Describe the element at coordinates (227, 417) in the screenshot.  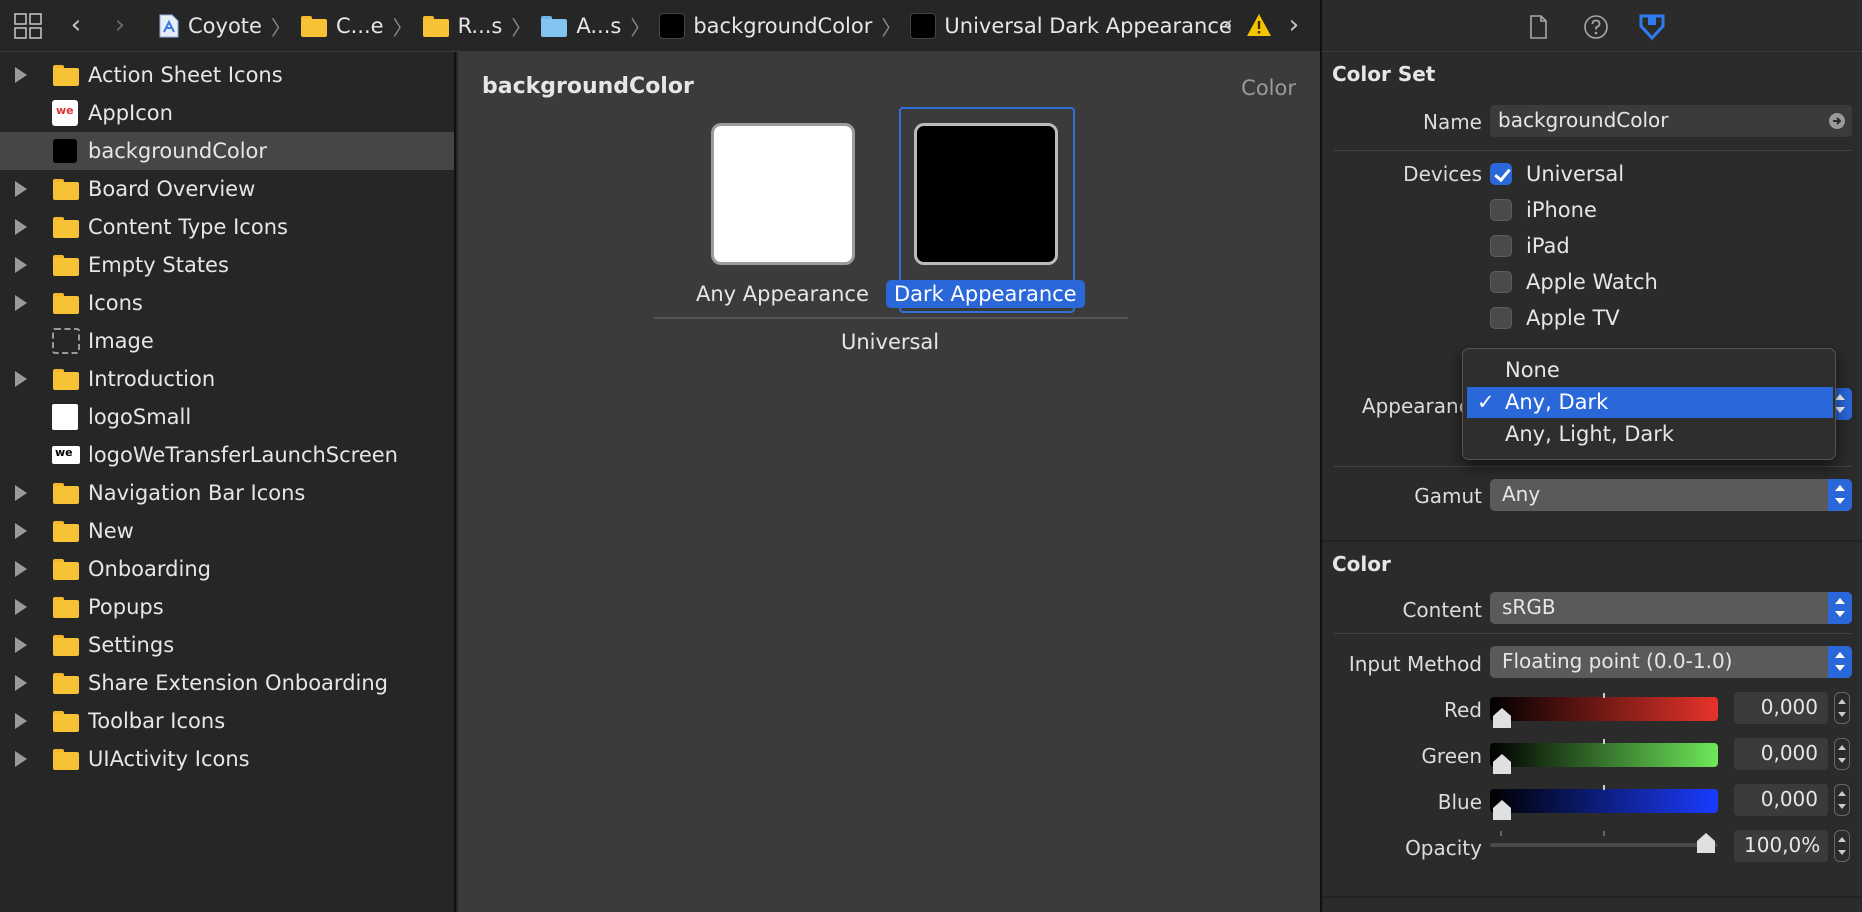
I see `sidebar-item-logosmall: logoSmall` at that location.